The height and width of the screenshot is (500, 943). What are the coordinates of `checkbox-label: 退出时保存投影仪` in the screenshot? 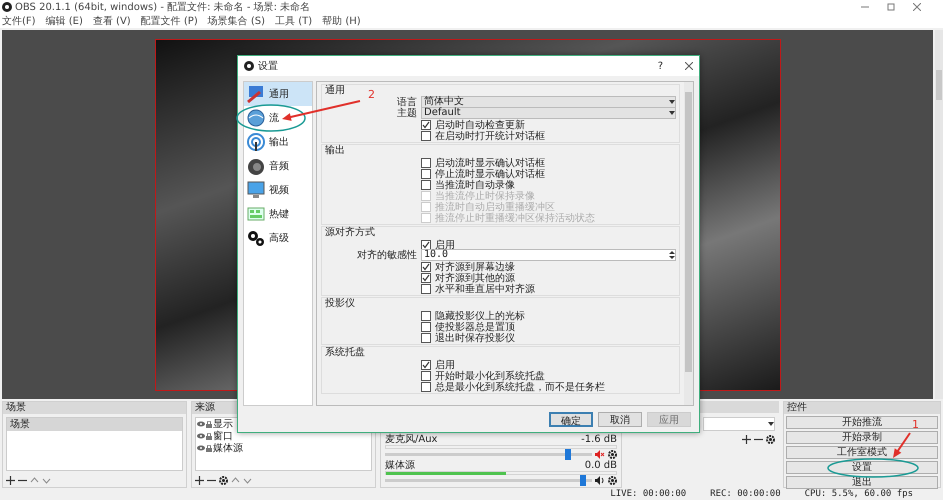 It's located at (475, 338).